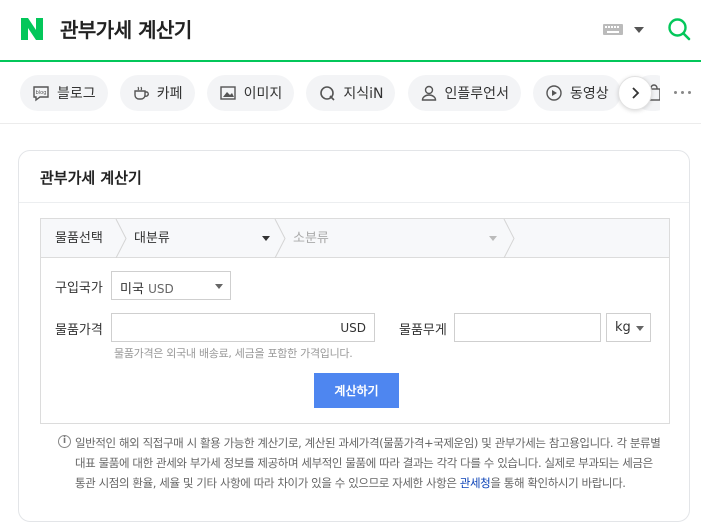  What do you see at coordinates (589, 94) in the screenshot?
I see `tab-label: 동영상` at bounding box center [589, 94].